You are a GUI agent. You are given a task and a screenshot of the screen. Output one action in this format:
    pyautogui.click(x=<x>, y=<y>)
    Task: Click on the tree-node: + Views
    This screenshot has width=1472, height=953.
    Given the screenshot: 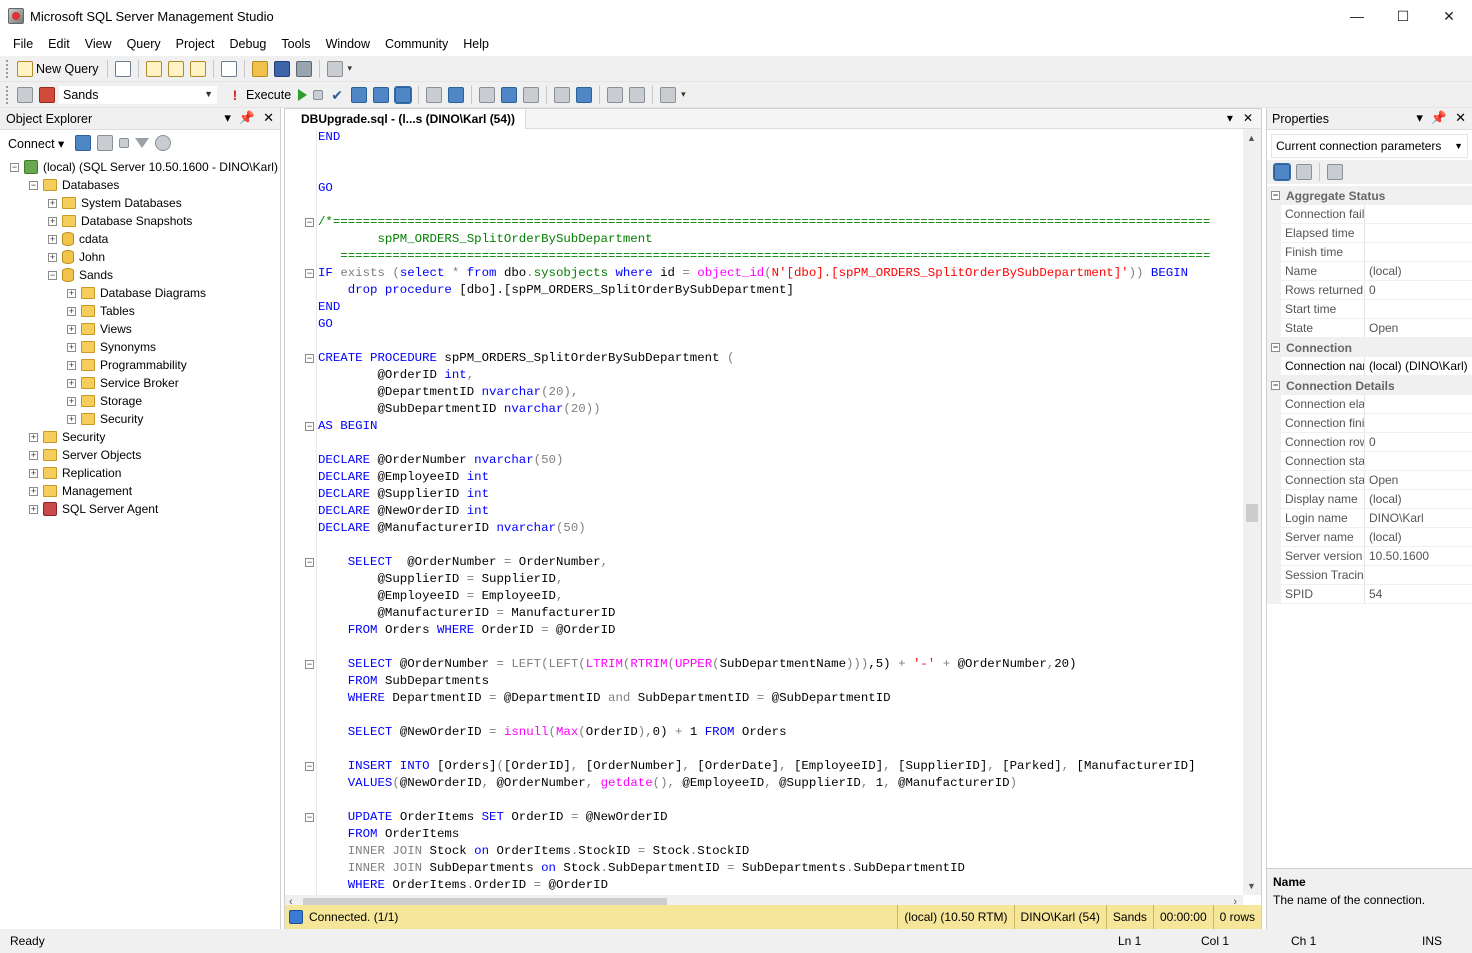 What is the action you would take?
    pyautogui.click(x=140, y=329)
    